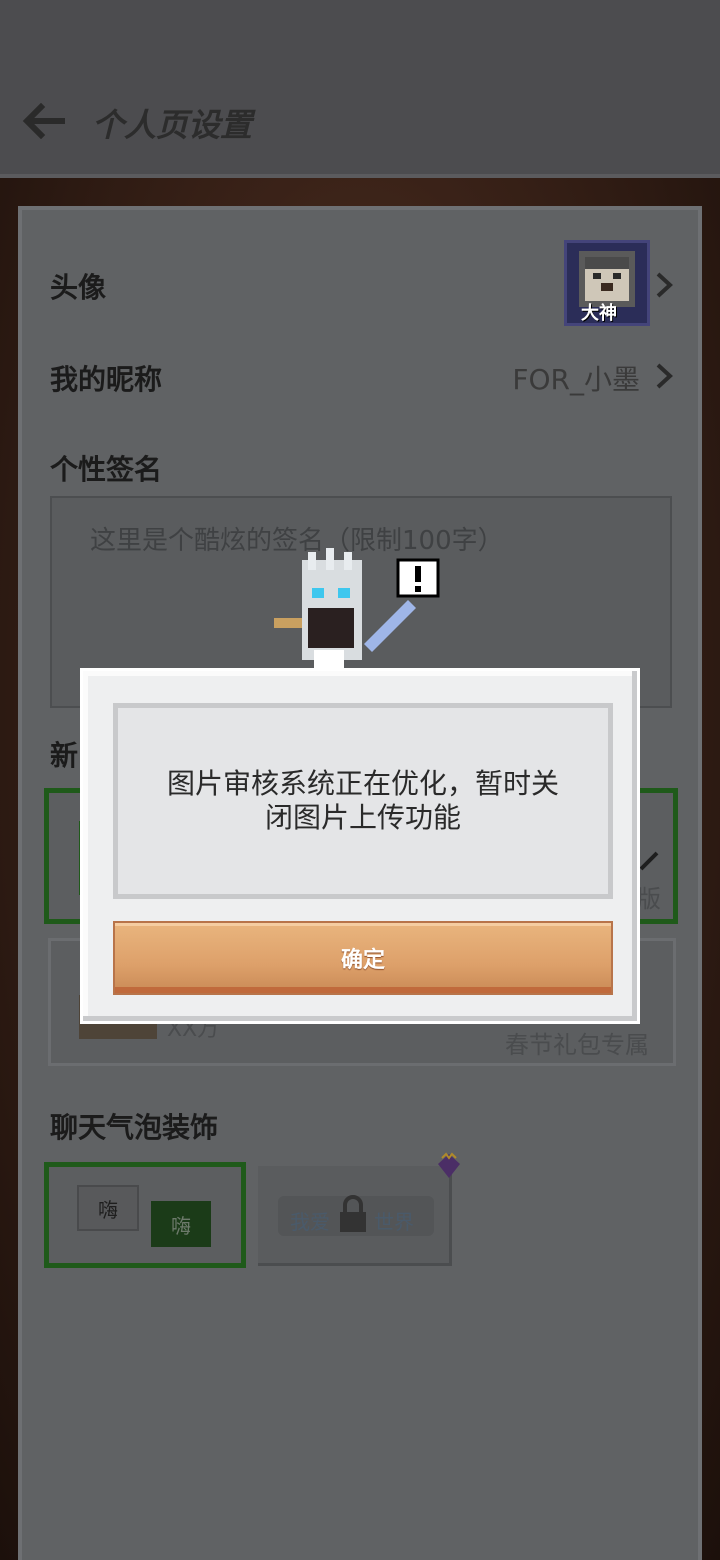 The image size is (720, 1560). Describe the element at coordinates (649, 899) in the screenshot. I see `cover-card-text: 版` at that location.